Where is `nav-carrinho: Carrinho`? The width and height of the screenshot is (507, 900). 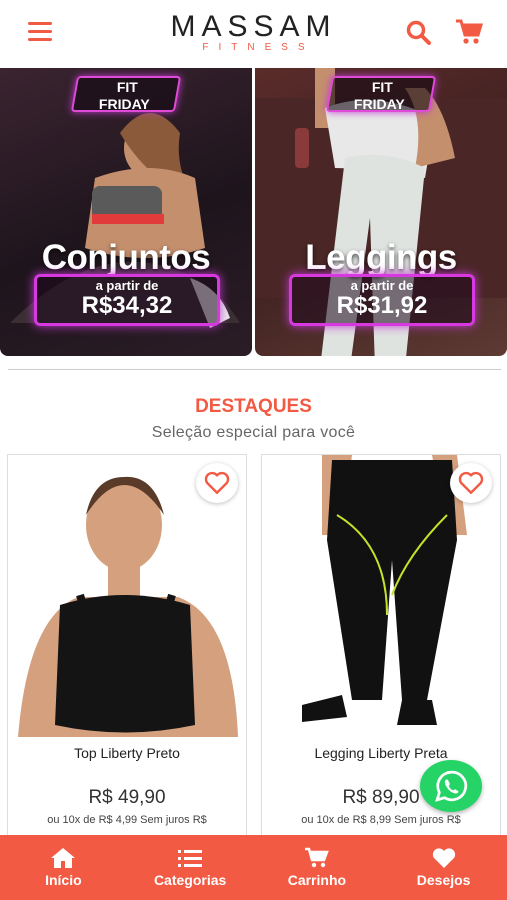 nav-carrinho: Carrinho is located at coordinates (317, 867).